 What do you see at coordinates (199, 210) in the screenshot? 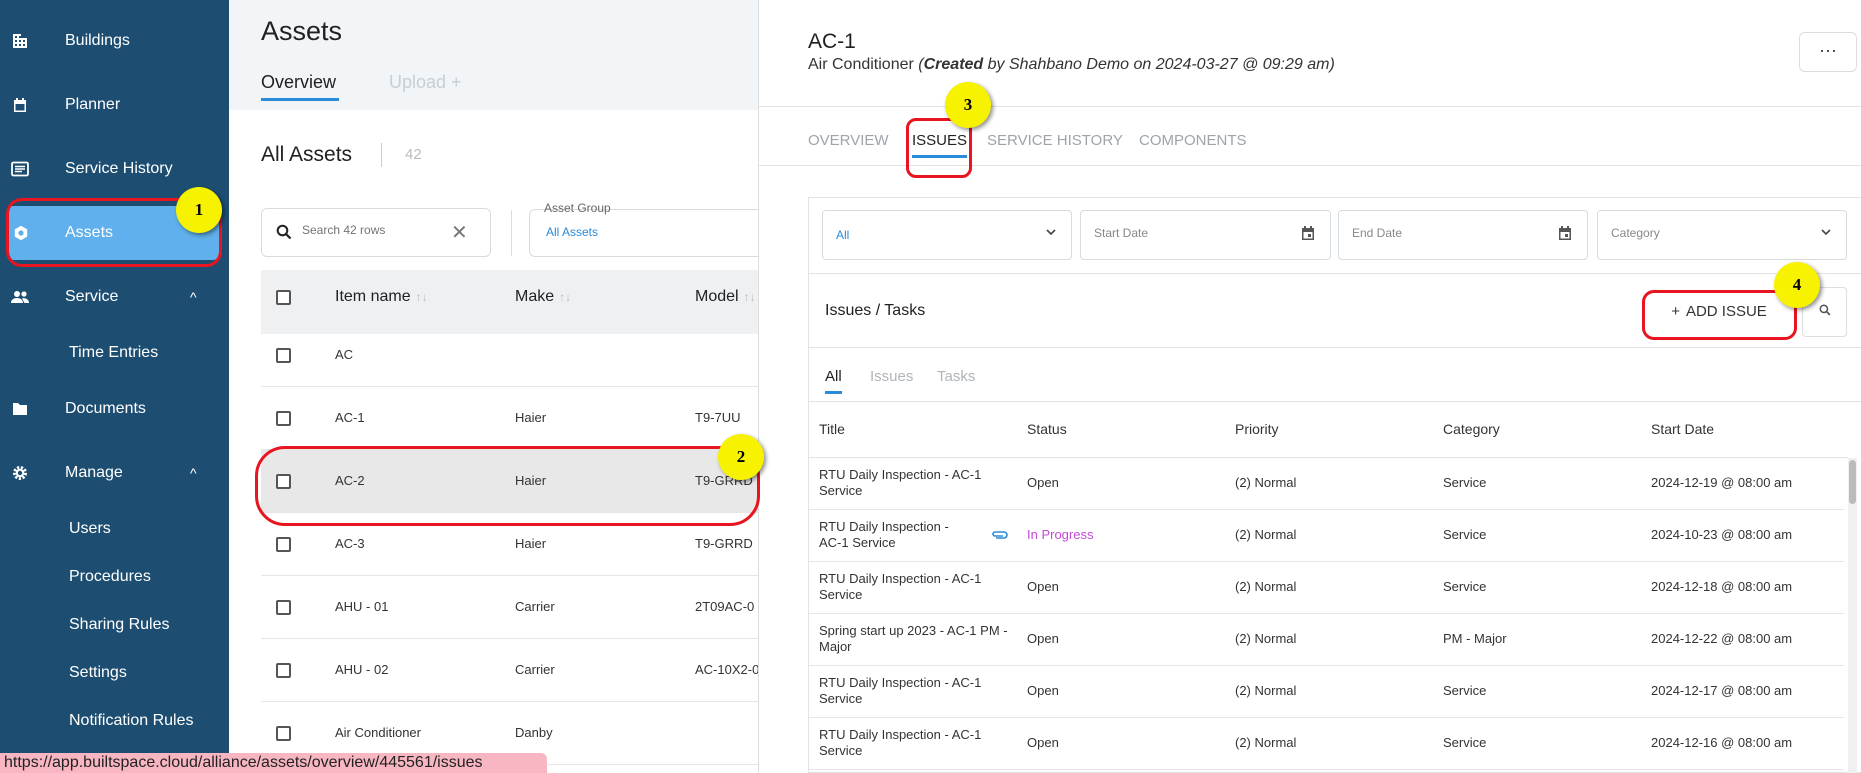
I see `step-marker: 1` at bounding box center [199, 210].